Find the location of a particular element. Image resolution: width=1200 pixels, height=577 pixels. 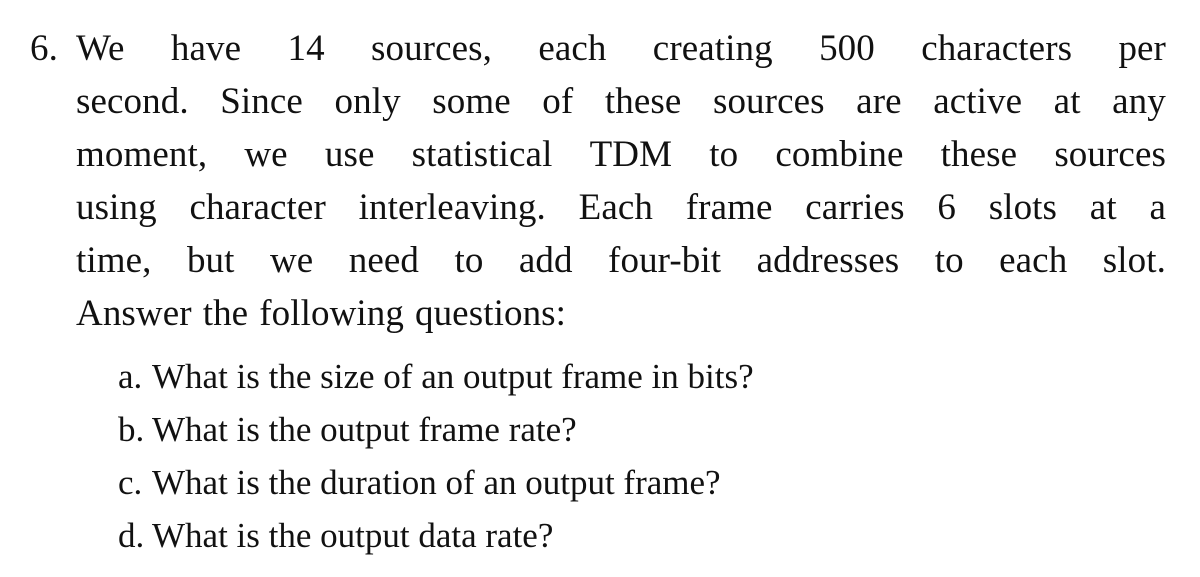

word: any is located at coordinates (1139, 101).